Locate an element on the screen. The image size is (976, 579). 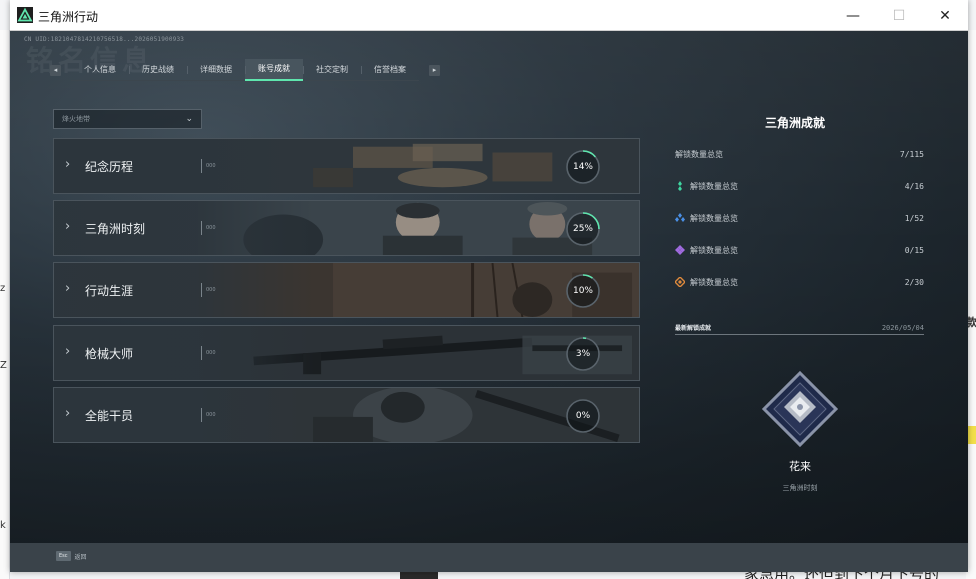
recent-achievement-date: 2026/05/04 is located at coordinates (902, 327).